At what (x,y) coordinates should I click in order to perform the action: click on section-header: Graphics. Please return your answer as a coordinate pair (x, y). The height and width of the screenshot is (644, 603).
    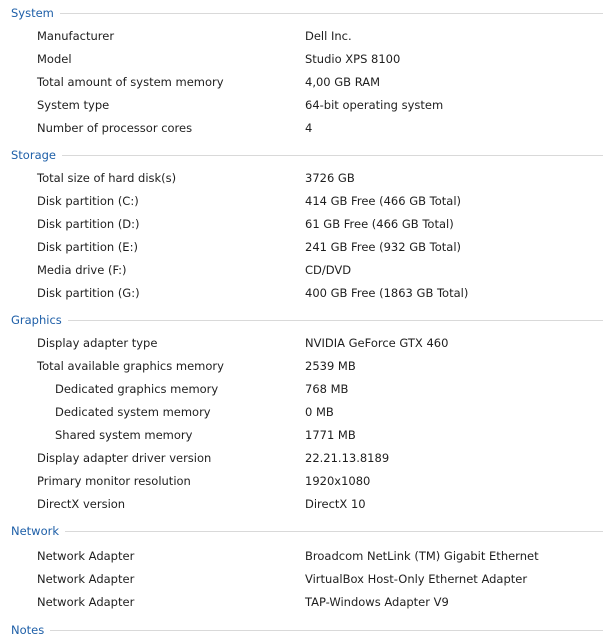
    Looking at the image, I should click on (301, 320).